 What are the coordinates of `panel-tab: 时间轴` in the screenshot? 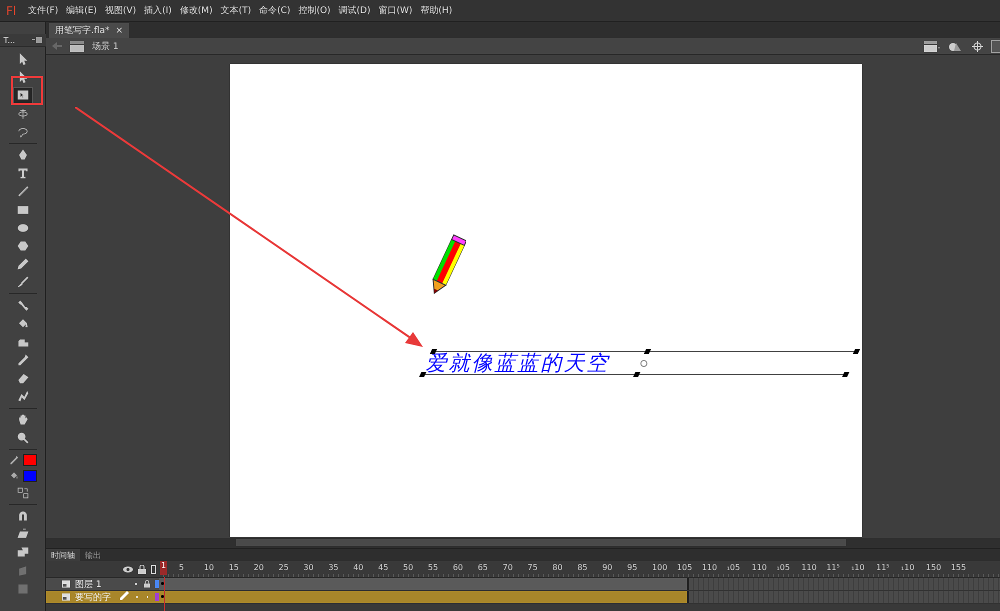 It's located at (63, 555).